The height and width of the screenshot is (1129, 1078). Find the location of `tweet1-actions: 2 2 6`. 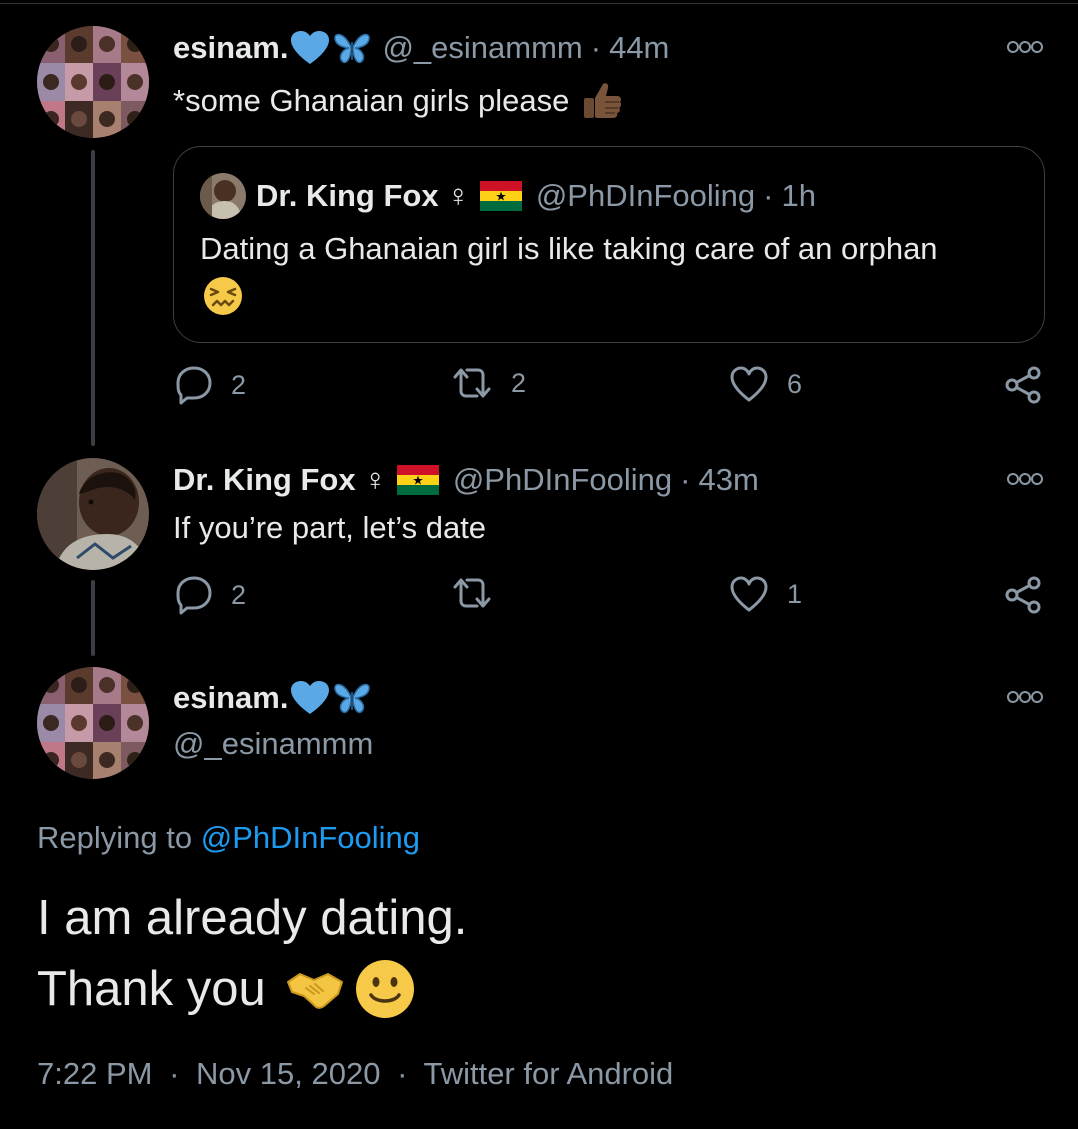

tweet1-actions: 2 2 6 is located at coordinates (613, 388).